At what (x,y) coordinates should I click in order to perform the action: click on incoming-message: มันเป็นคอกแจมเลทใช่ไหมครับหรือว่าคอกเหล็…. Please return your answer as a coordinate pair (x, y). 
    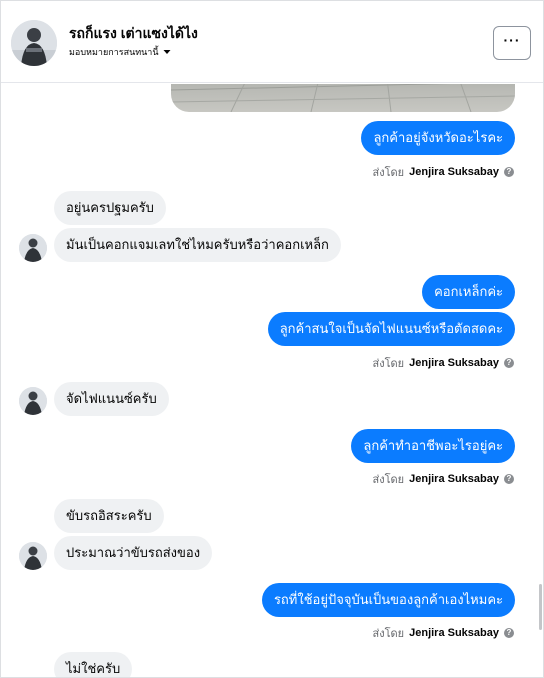
    Looking at the image, I should click on (197, 245).